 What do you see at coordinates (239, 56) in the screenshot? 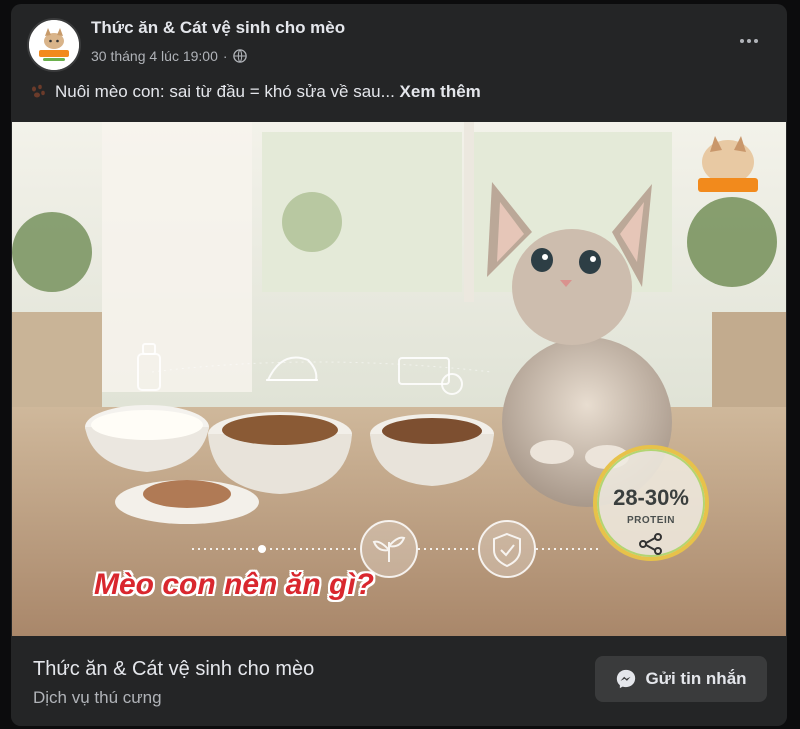
I see `globe-icon` at bounding box center [239, 56].